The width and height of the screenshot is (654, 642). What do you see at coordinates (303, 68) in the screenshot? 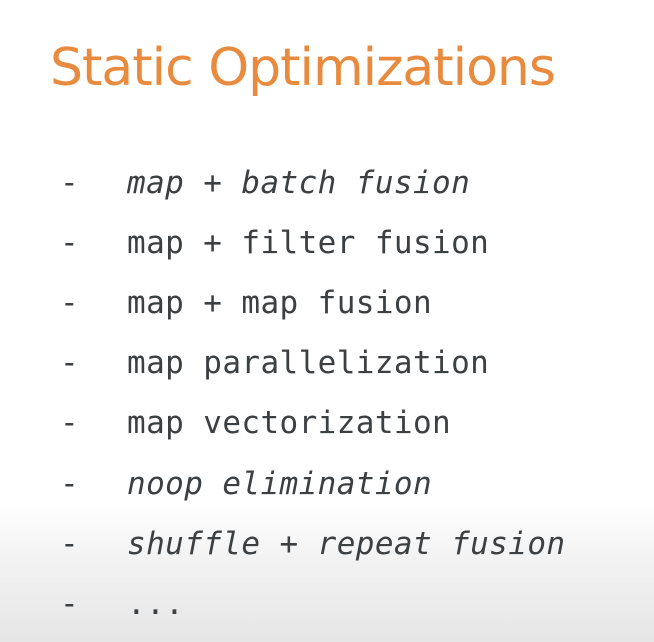
I see `slide-title: Static Optimizations` at bounding box center [303, 68].